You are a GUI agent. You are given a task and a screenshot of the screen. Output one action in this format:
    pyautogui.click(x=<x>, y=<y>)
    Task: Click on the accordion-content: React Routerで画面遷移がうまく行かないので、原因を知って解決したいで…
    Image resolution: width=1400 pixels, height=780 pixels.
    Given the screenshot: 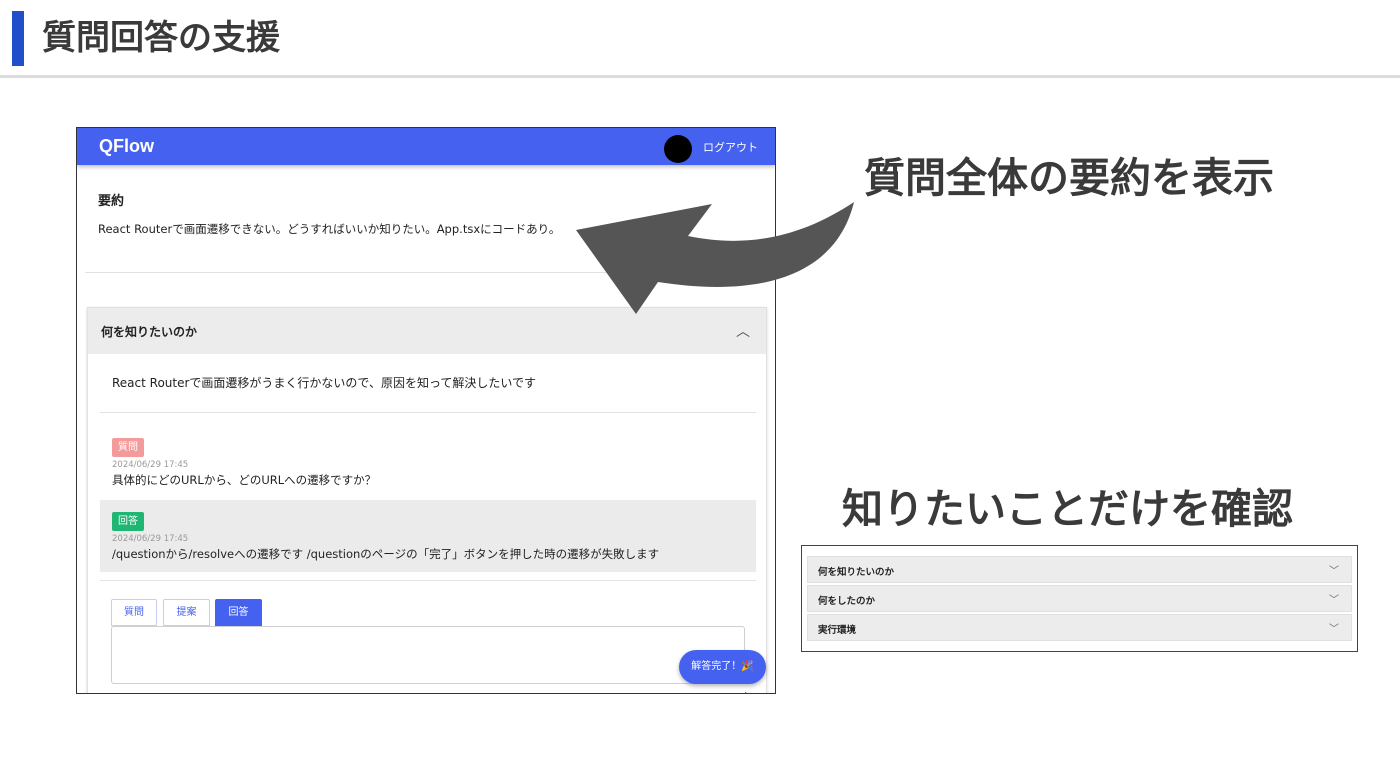 What is the action you would take?
    pyautogui.click(x=324, y=383)
    